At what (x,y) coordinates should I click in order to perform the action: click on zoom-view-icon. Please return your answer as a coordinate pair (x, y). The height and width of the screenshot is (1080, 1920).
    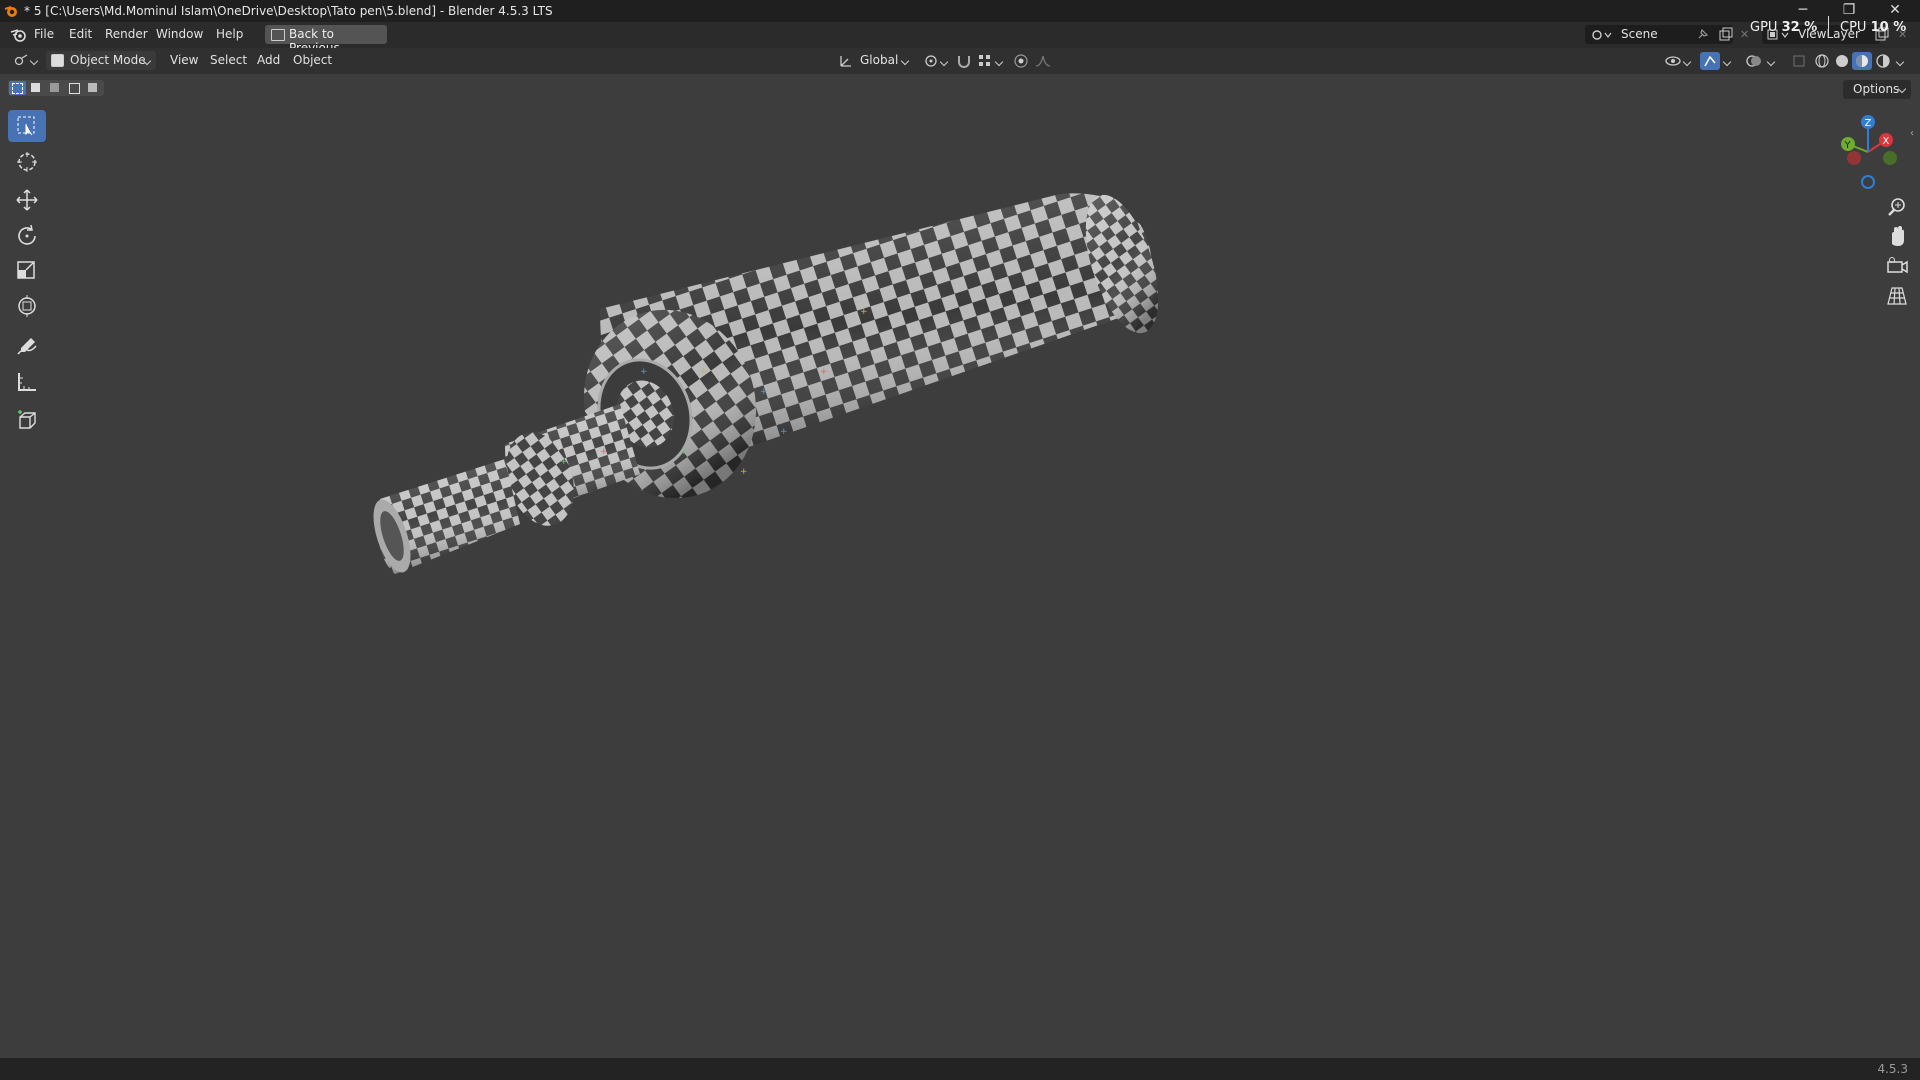
    Looking at the image, I should click on (1897, 207).